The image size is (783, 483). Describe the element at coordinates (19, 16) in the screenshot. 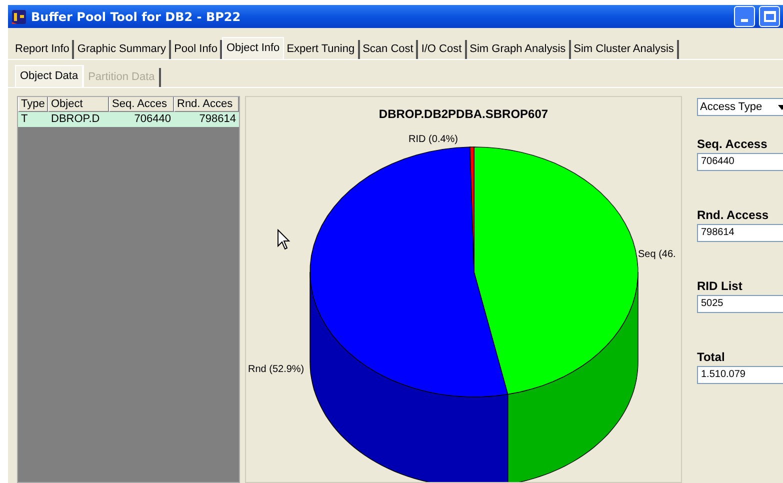

I see `app-icon` at that location.